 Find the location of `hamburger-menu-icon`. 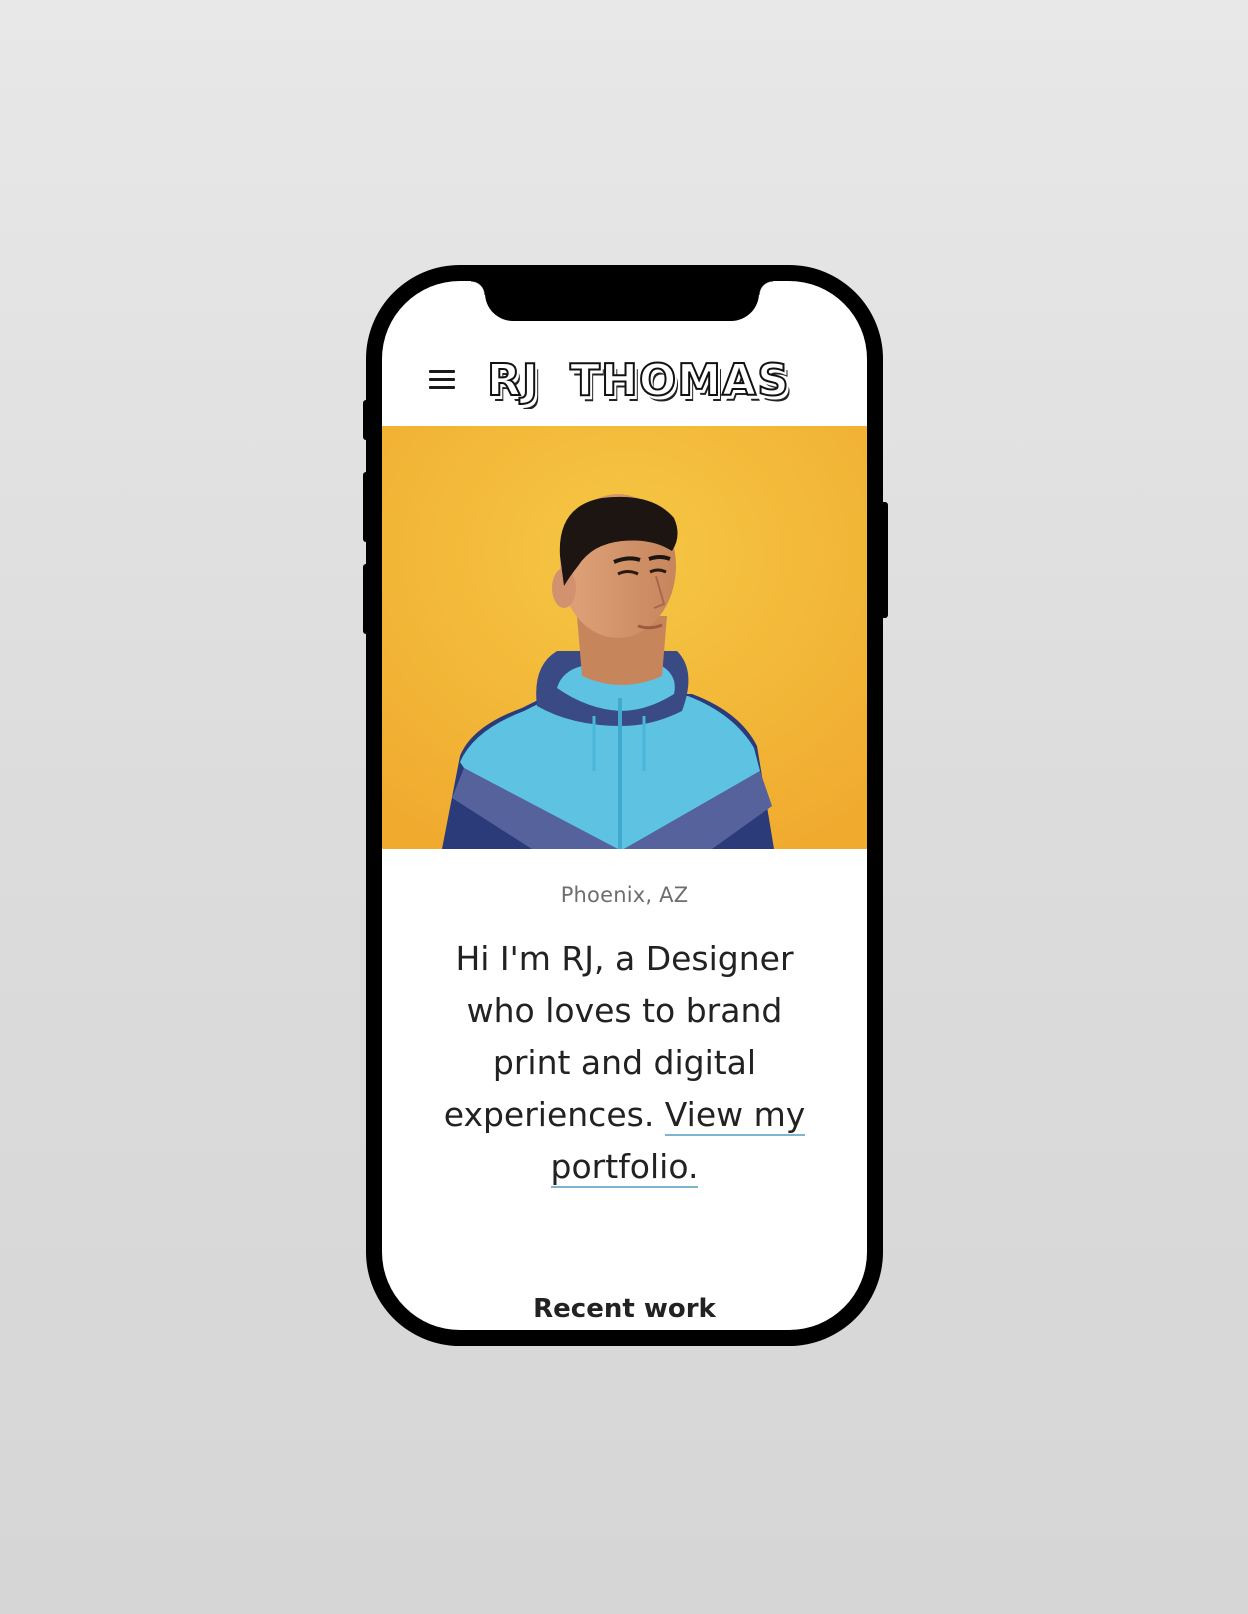

hamburger-menu-icon is located at coordinates (442, 380).